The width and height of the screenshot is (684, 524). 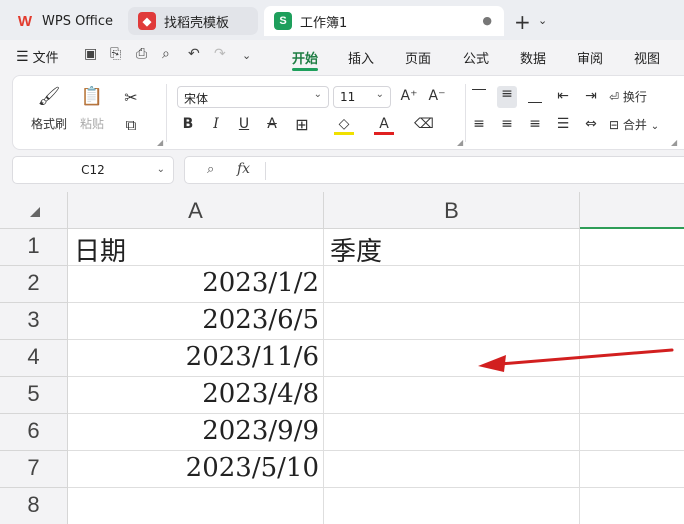 What do you see at coordinates (507, 97) in the screenshot?
I see `align-middle-icon: ≡` at bounding box center [507, 97].